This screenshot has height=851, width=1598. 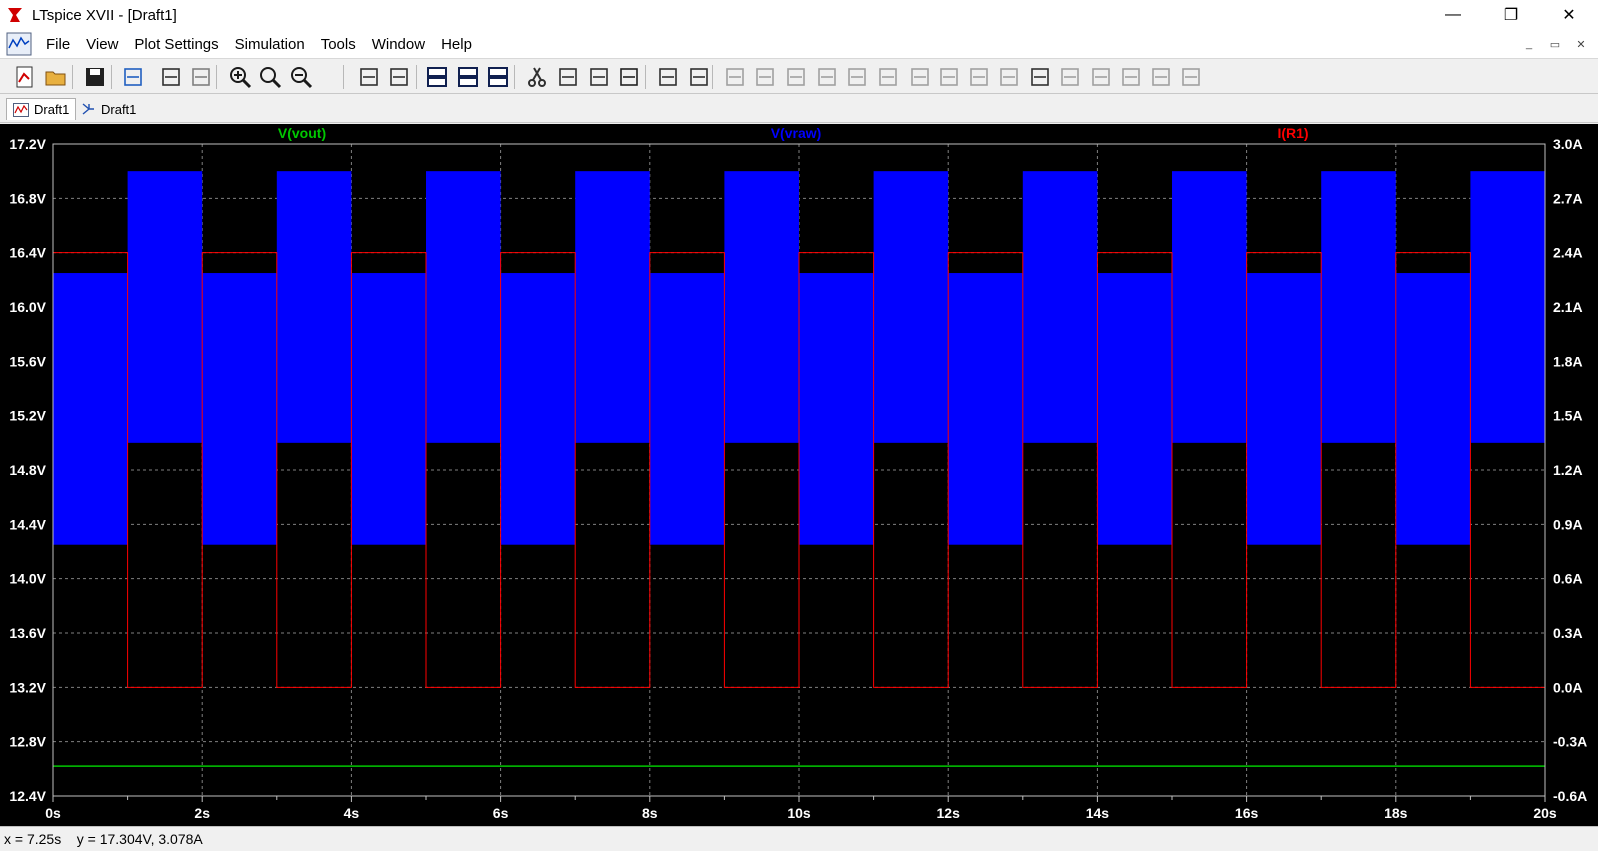 What do you see at coordinates (27, 579) in the screenshot?
I see `y-left-tick-label: 14.0V` at bounding box center [27, 579].